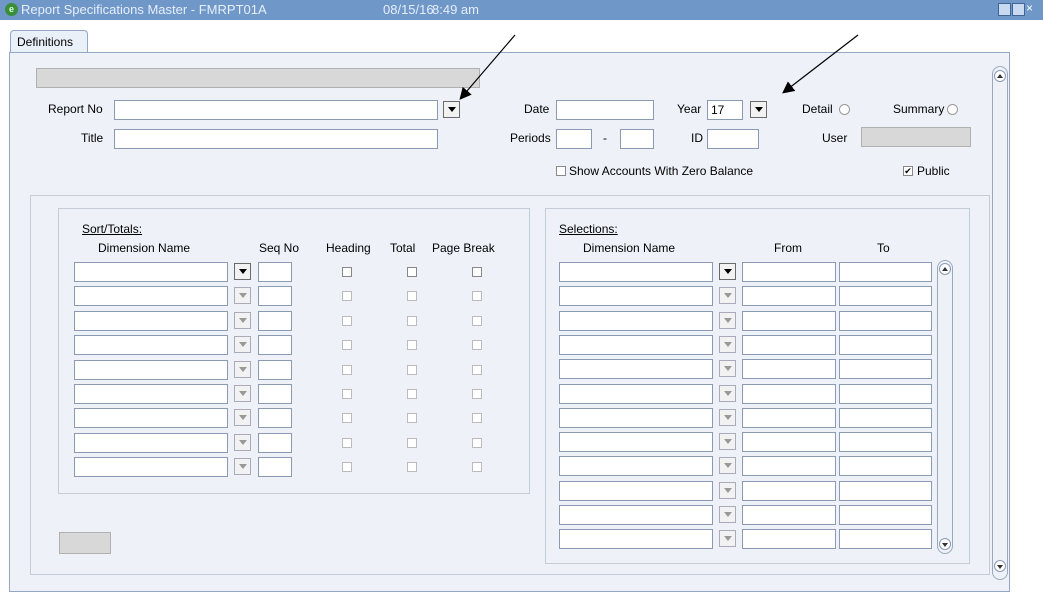 The image size is (1043, 598). Describe the element at coordinates (487, 67) in the screenshot. I see `arrow-to-report-no-dropdown` at that location.